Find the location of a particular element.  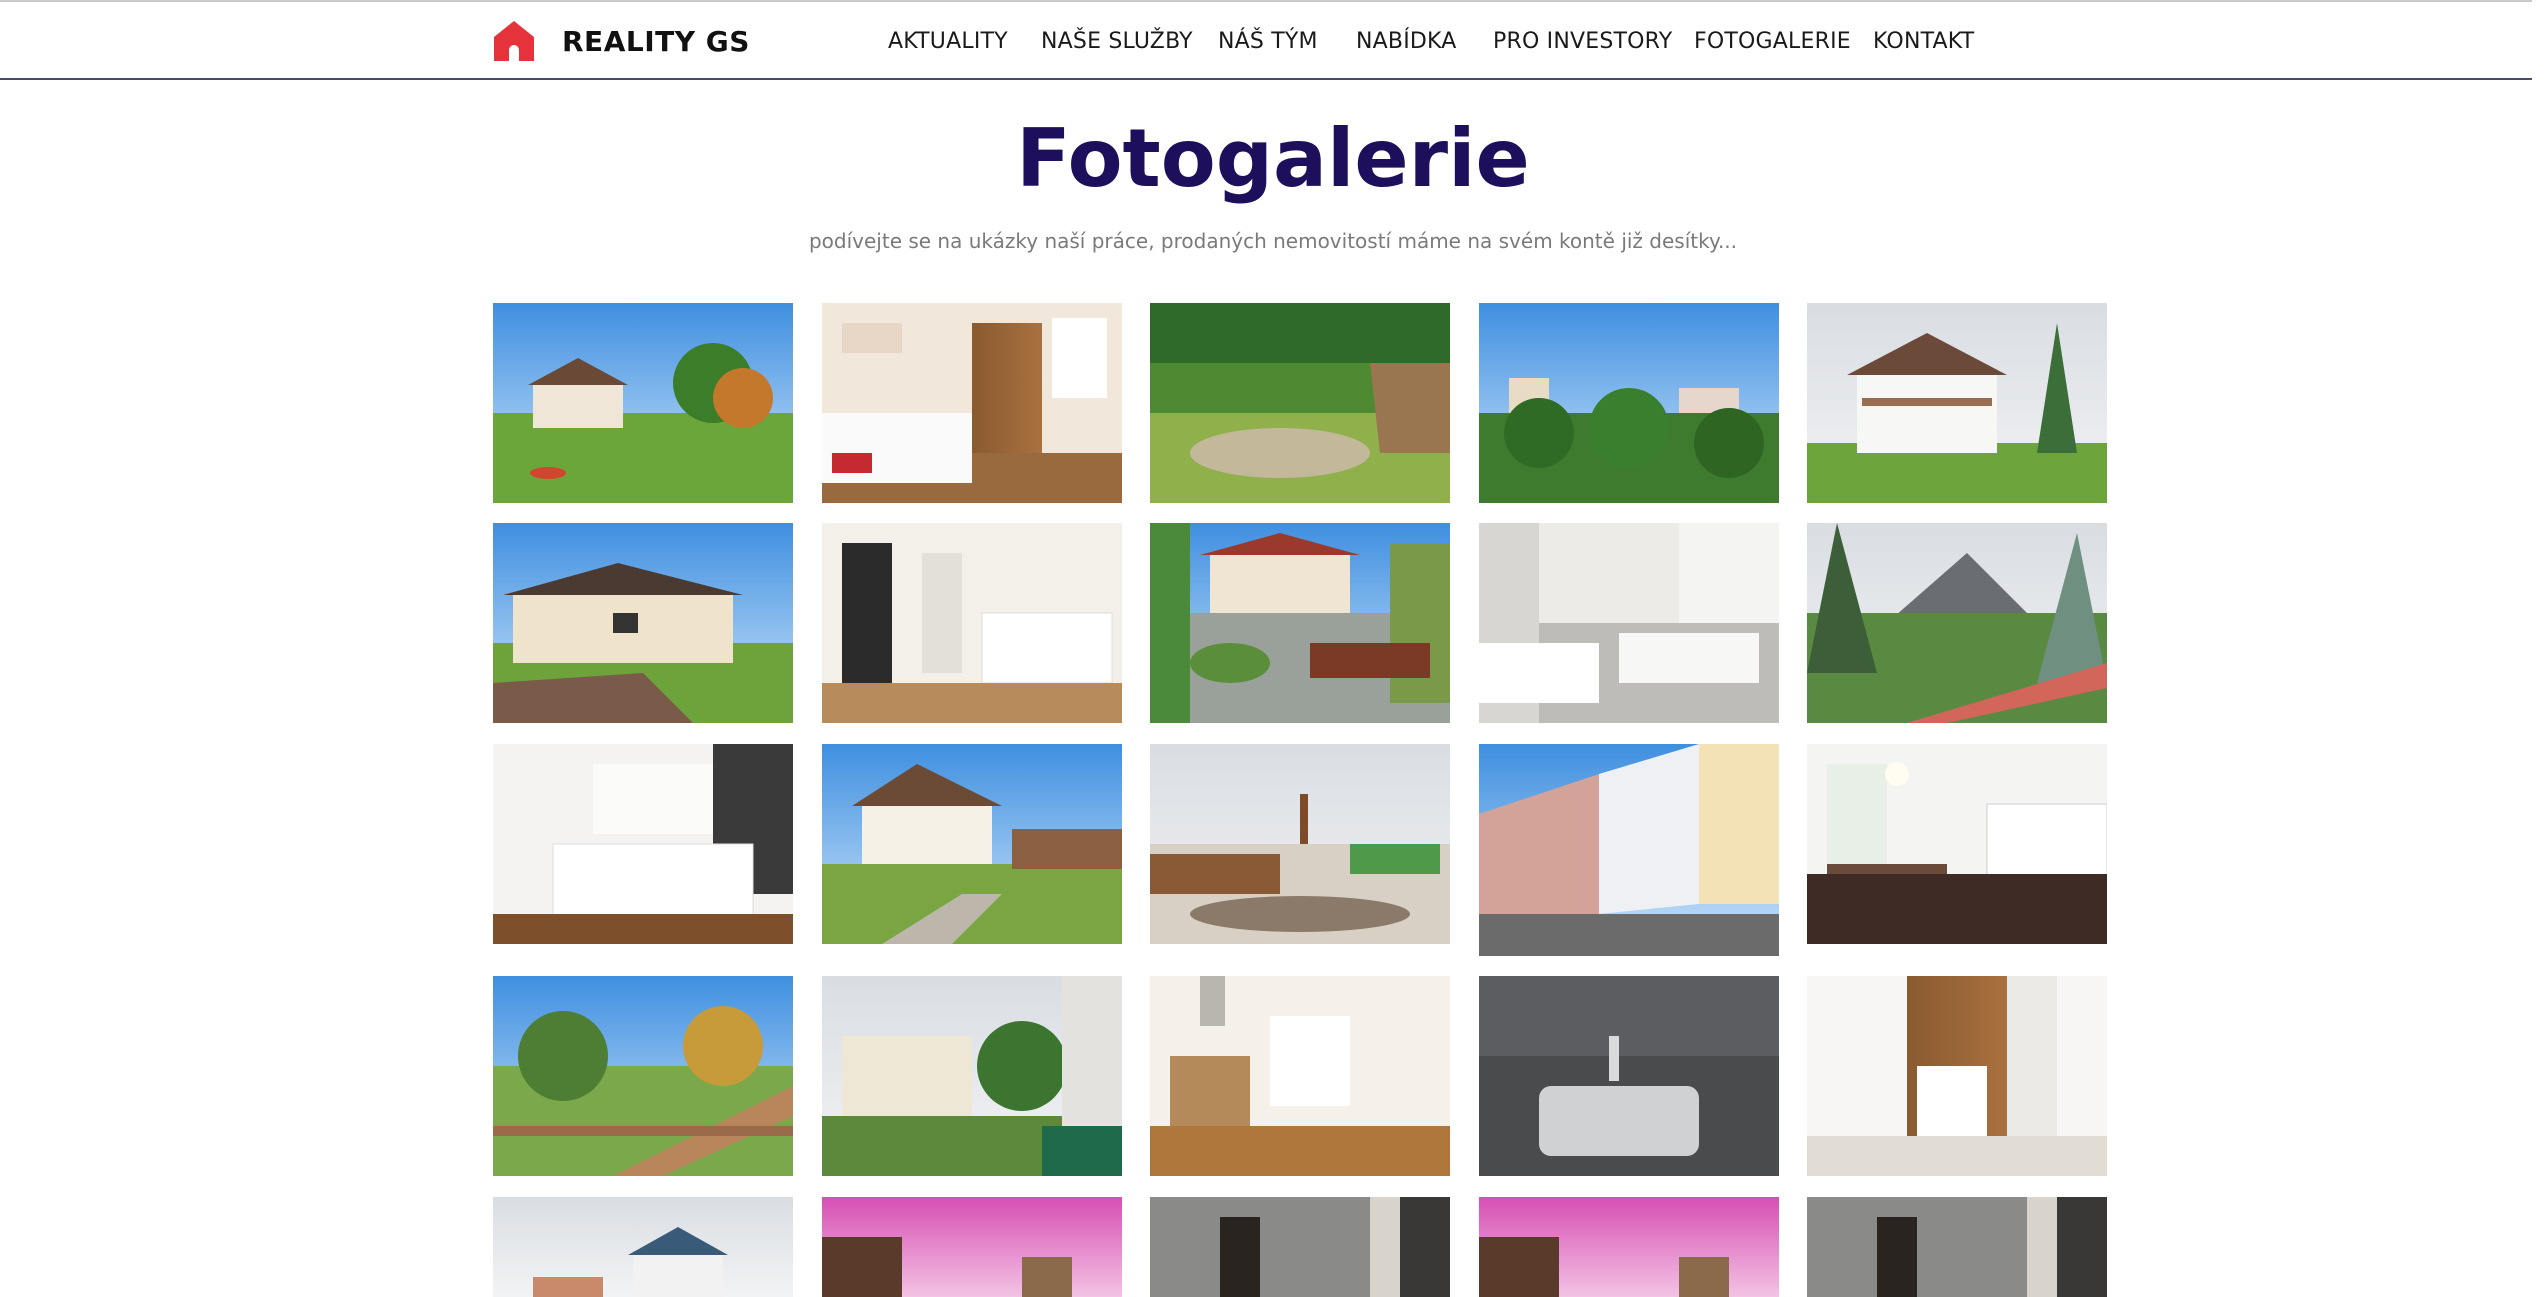

nav-item-aktuality: AKTUALITY is located at coordinates (948, 41).